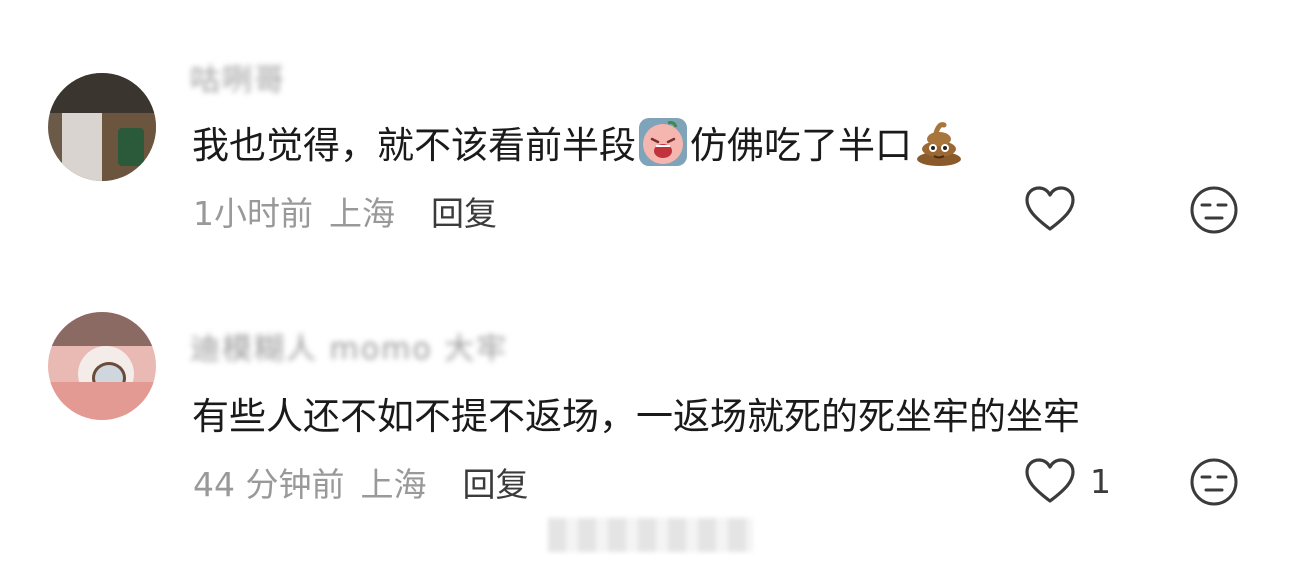  What do you see at coordinates (939, 142) in the screenshot?
I see `poop-emoji-icon` at bounding box center [939, 142].